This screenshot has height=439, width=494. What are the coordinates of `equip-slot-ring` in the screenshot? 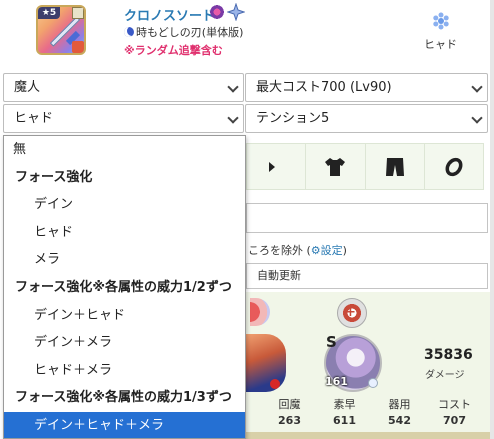 It's located at (454, 166).